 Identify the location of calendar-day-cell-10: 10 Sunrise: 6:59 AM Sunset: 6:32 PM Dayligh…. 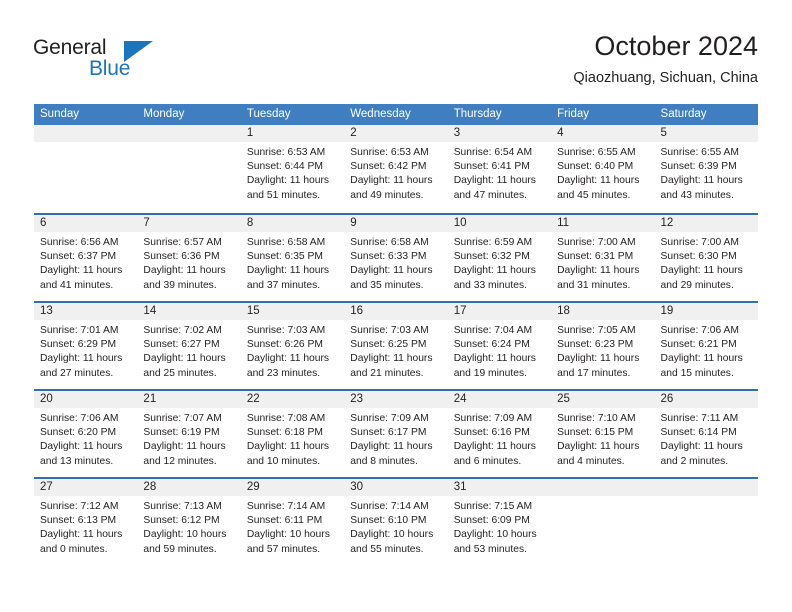
(499, 258).